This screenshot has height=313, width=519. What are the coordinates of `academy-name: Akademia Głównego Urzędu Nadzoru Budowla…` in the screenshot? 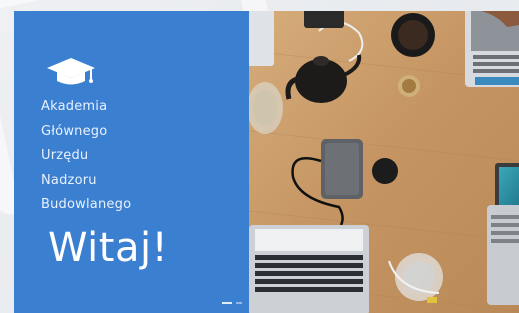 It's located at (86, 156).